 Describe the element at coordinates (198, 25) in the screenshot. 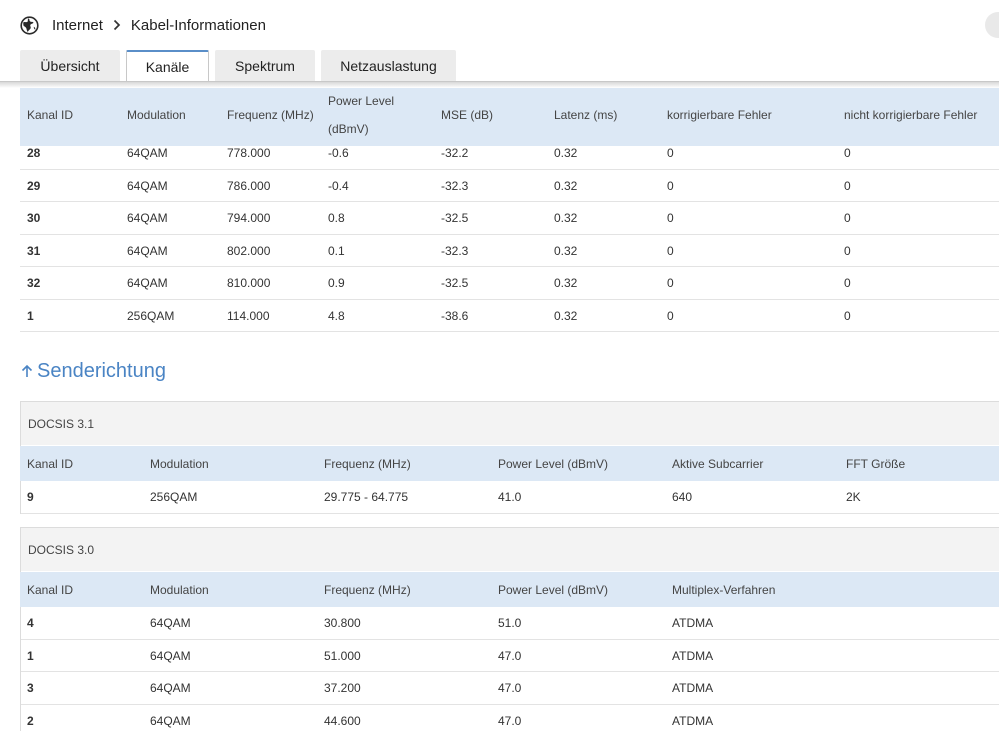

I see `breadcrumb-current: Kabel-Informationen` at that location.